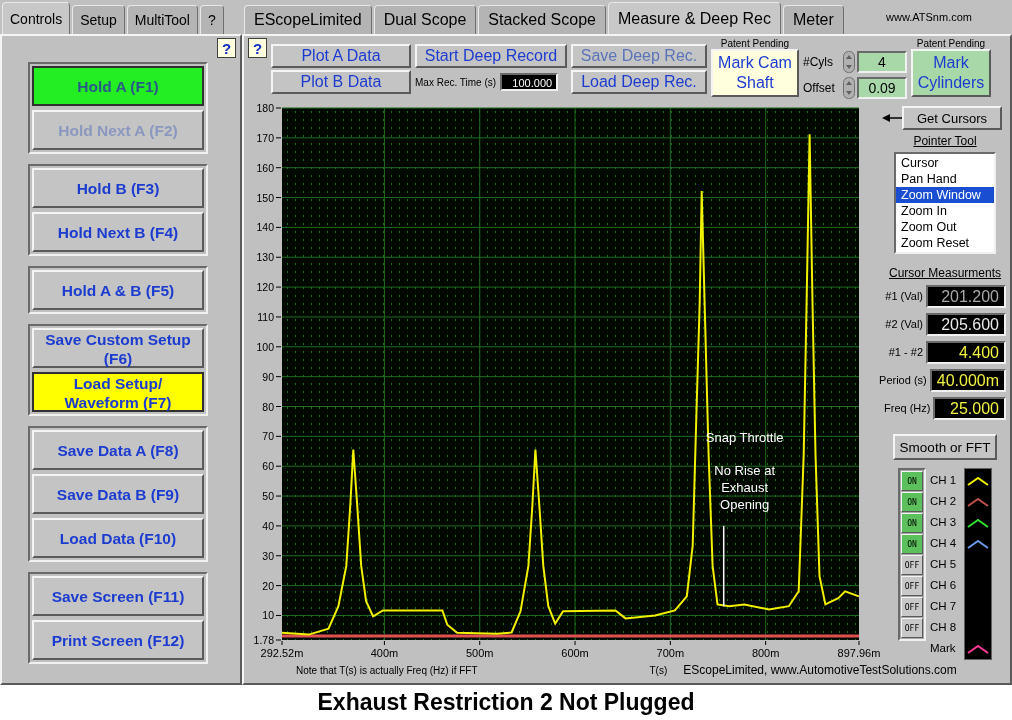 This screenshot has width=1012, height=720. I want to click on load-record-button: Load Deep Rec., so click(639, 82).